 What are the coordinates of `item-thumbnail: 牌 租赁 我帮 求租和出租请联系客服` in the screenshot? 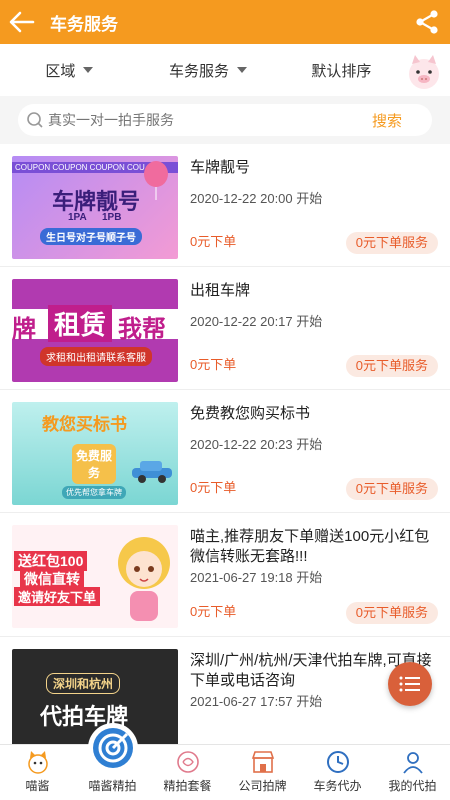 It's located at (95, 330).